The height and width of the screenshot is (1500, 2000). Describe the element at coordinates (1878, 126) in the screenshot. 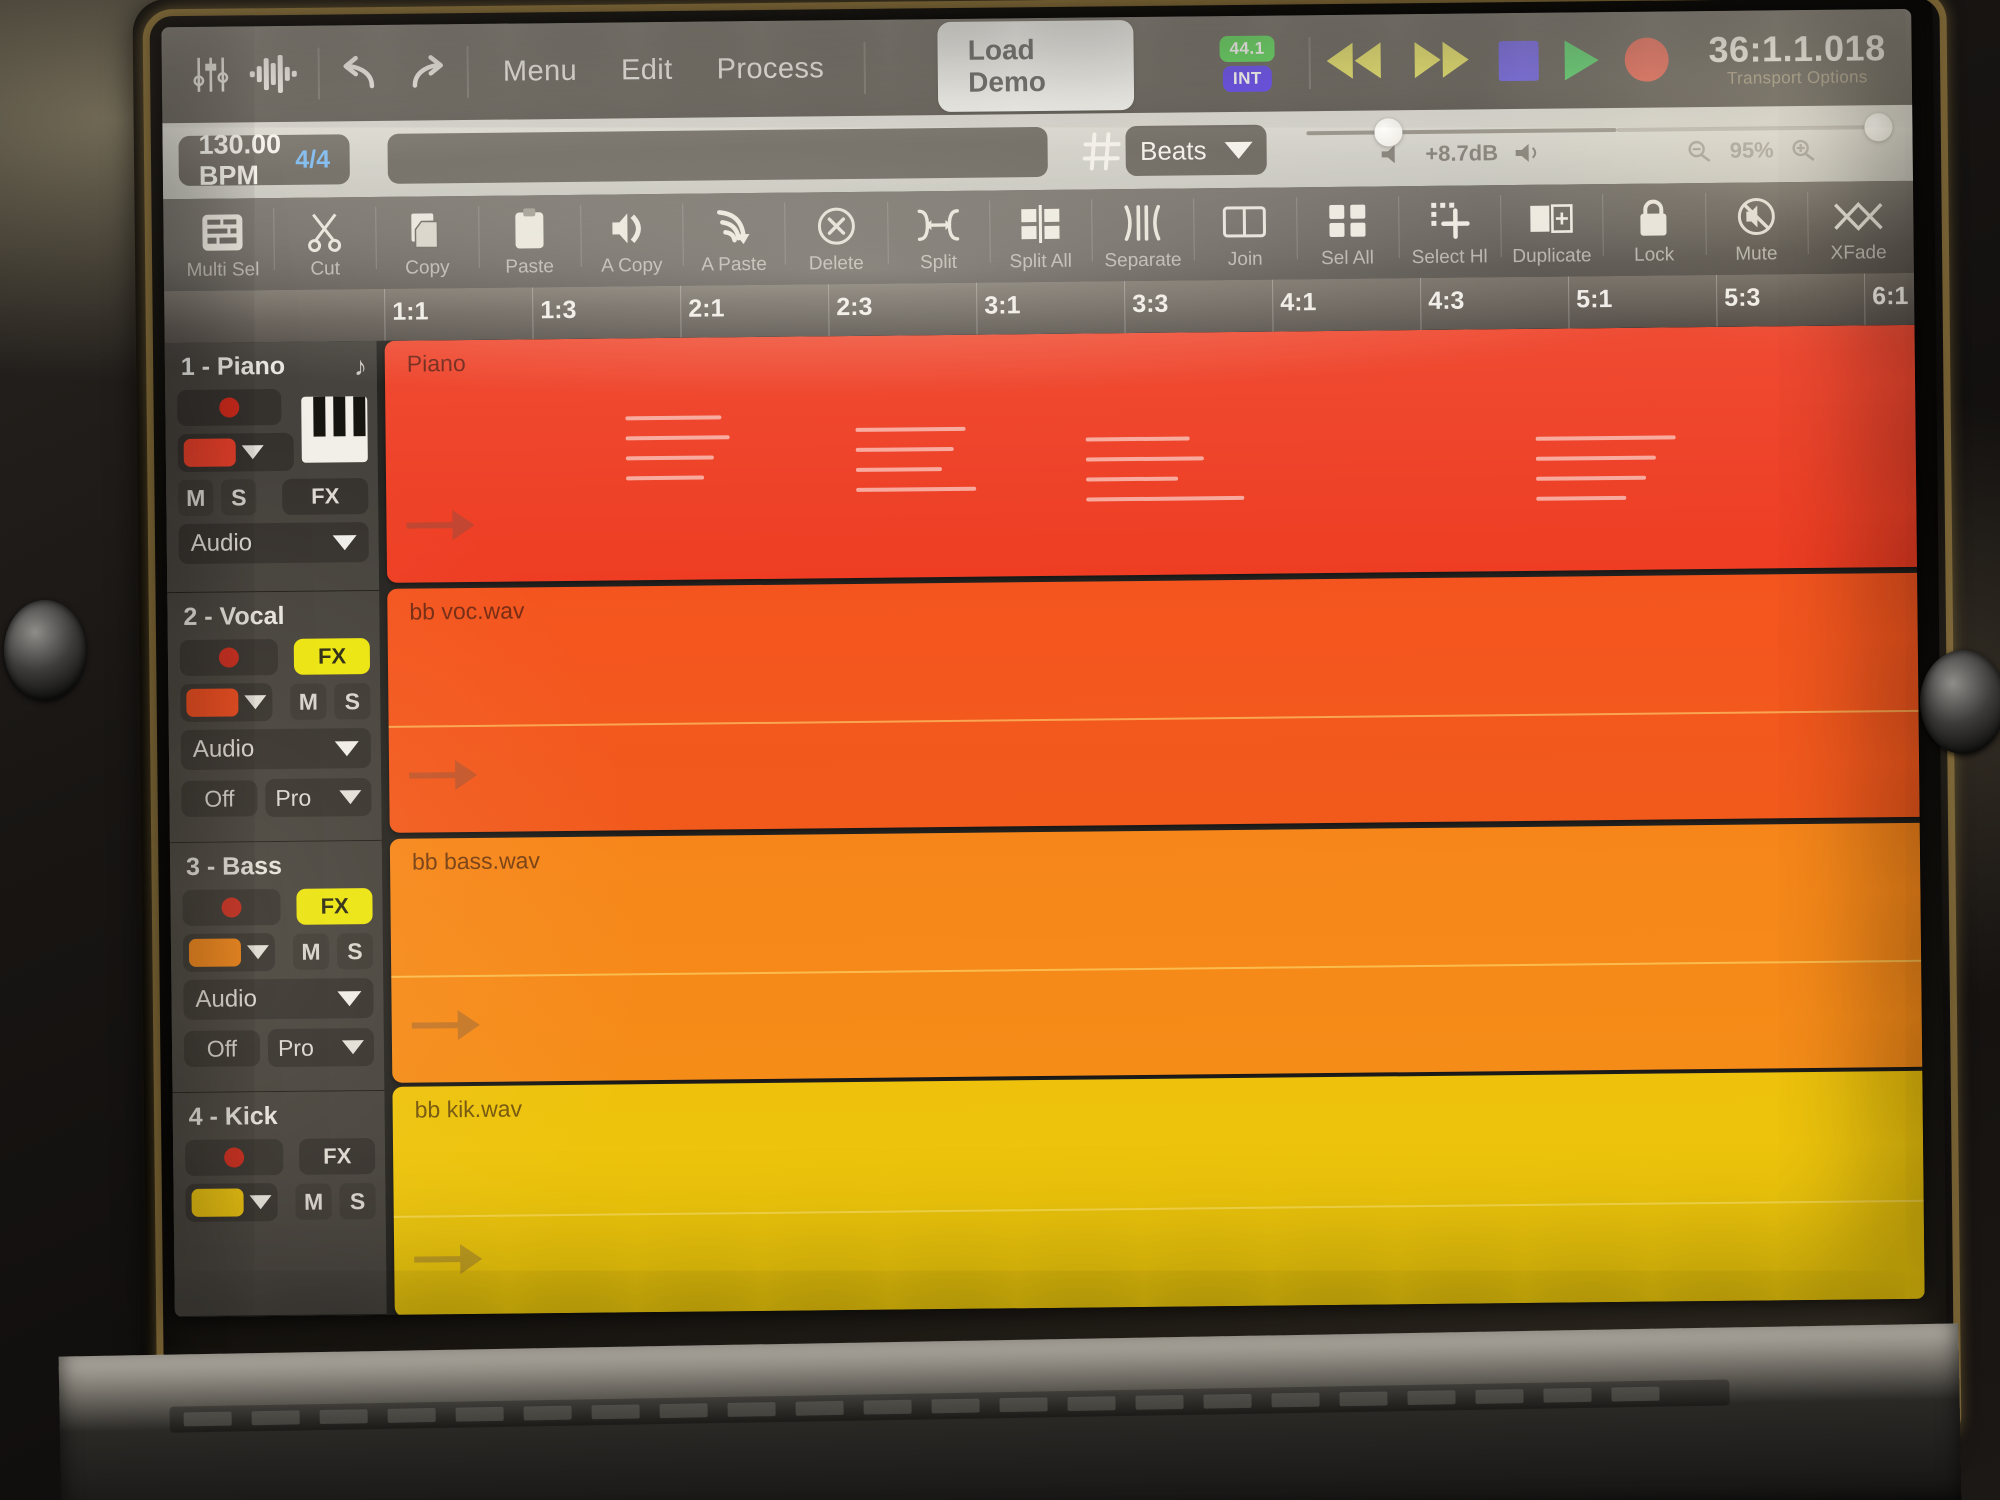

I see `zoom-slider-knob` at that location.